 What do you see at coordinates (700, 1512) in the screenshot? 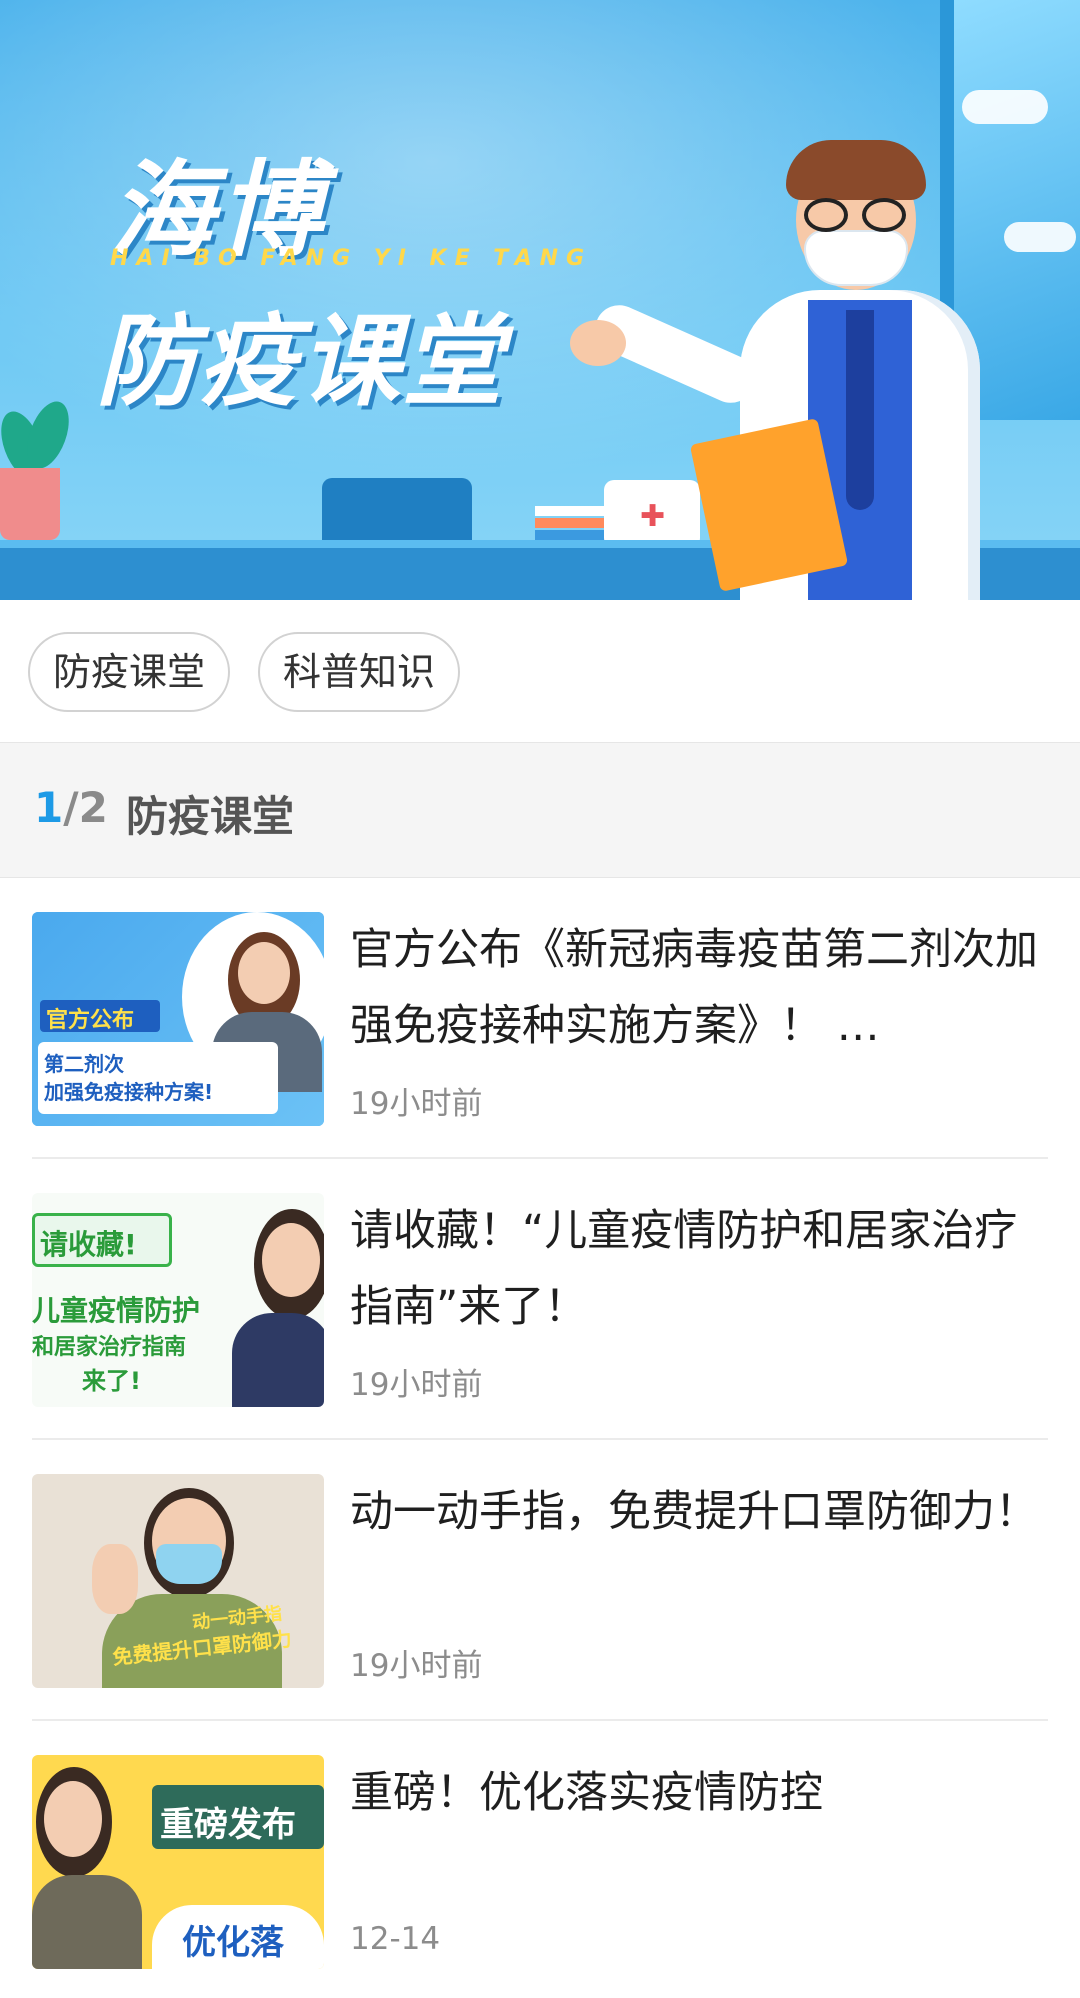
I see `article-title: 动一动手指，免费提升口罩防御力！` at bounding box center [700, 1512].